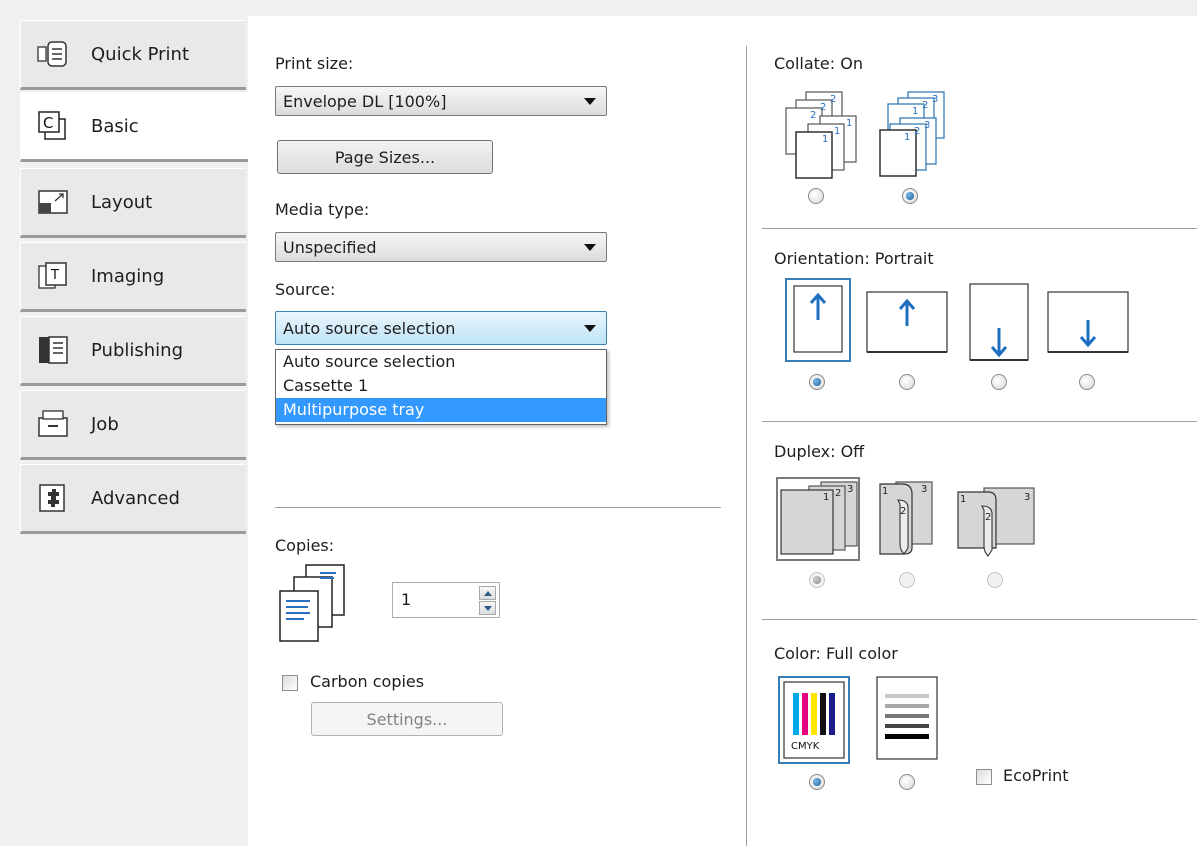 Image resolution: width=1197 pixels, height=846 pixels. Describe the element at coordinates (1088, 325) in the screenshot. I see `landscape-rotated-icon` at that location.